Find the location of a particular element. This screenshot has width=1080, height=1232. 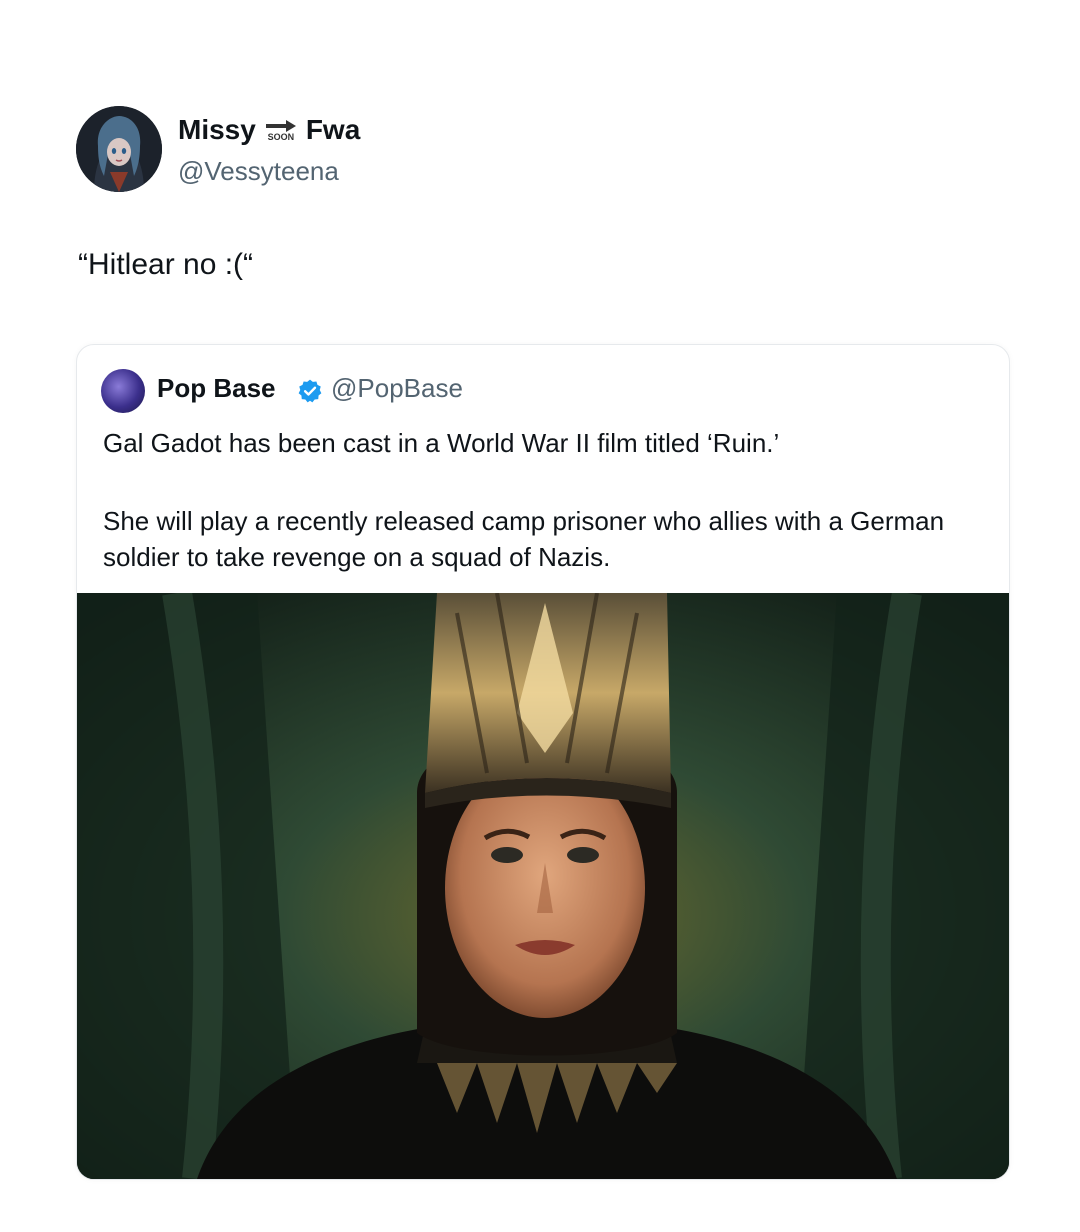

author-handle: @Vessyteena is located at coordinates (258, 171).